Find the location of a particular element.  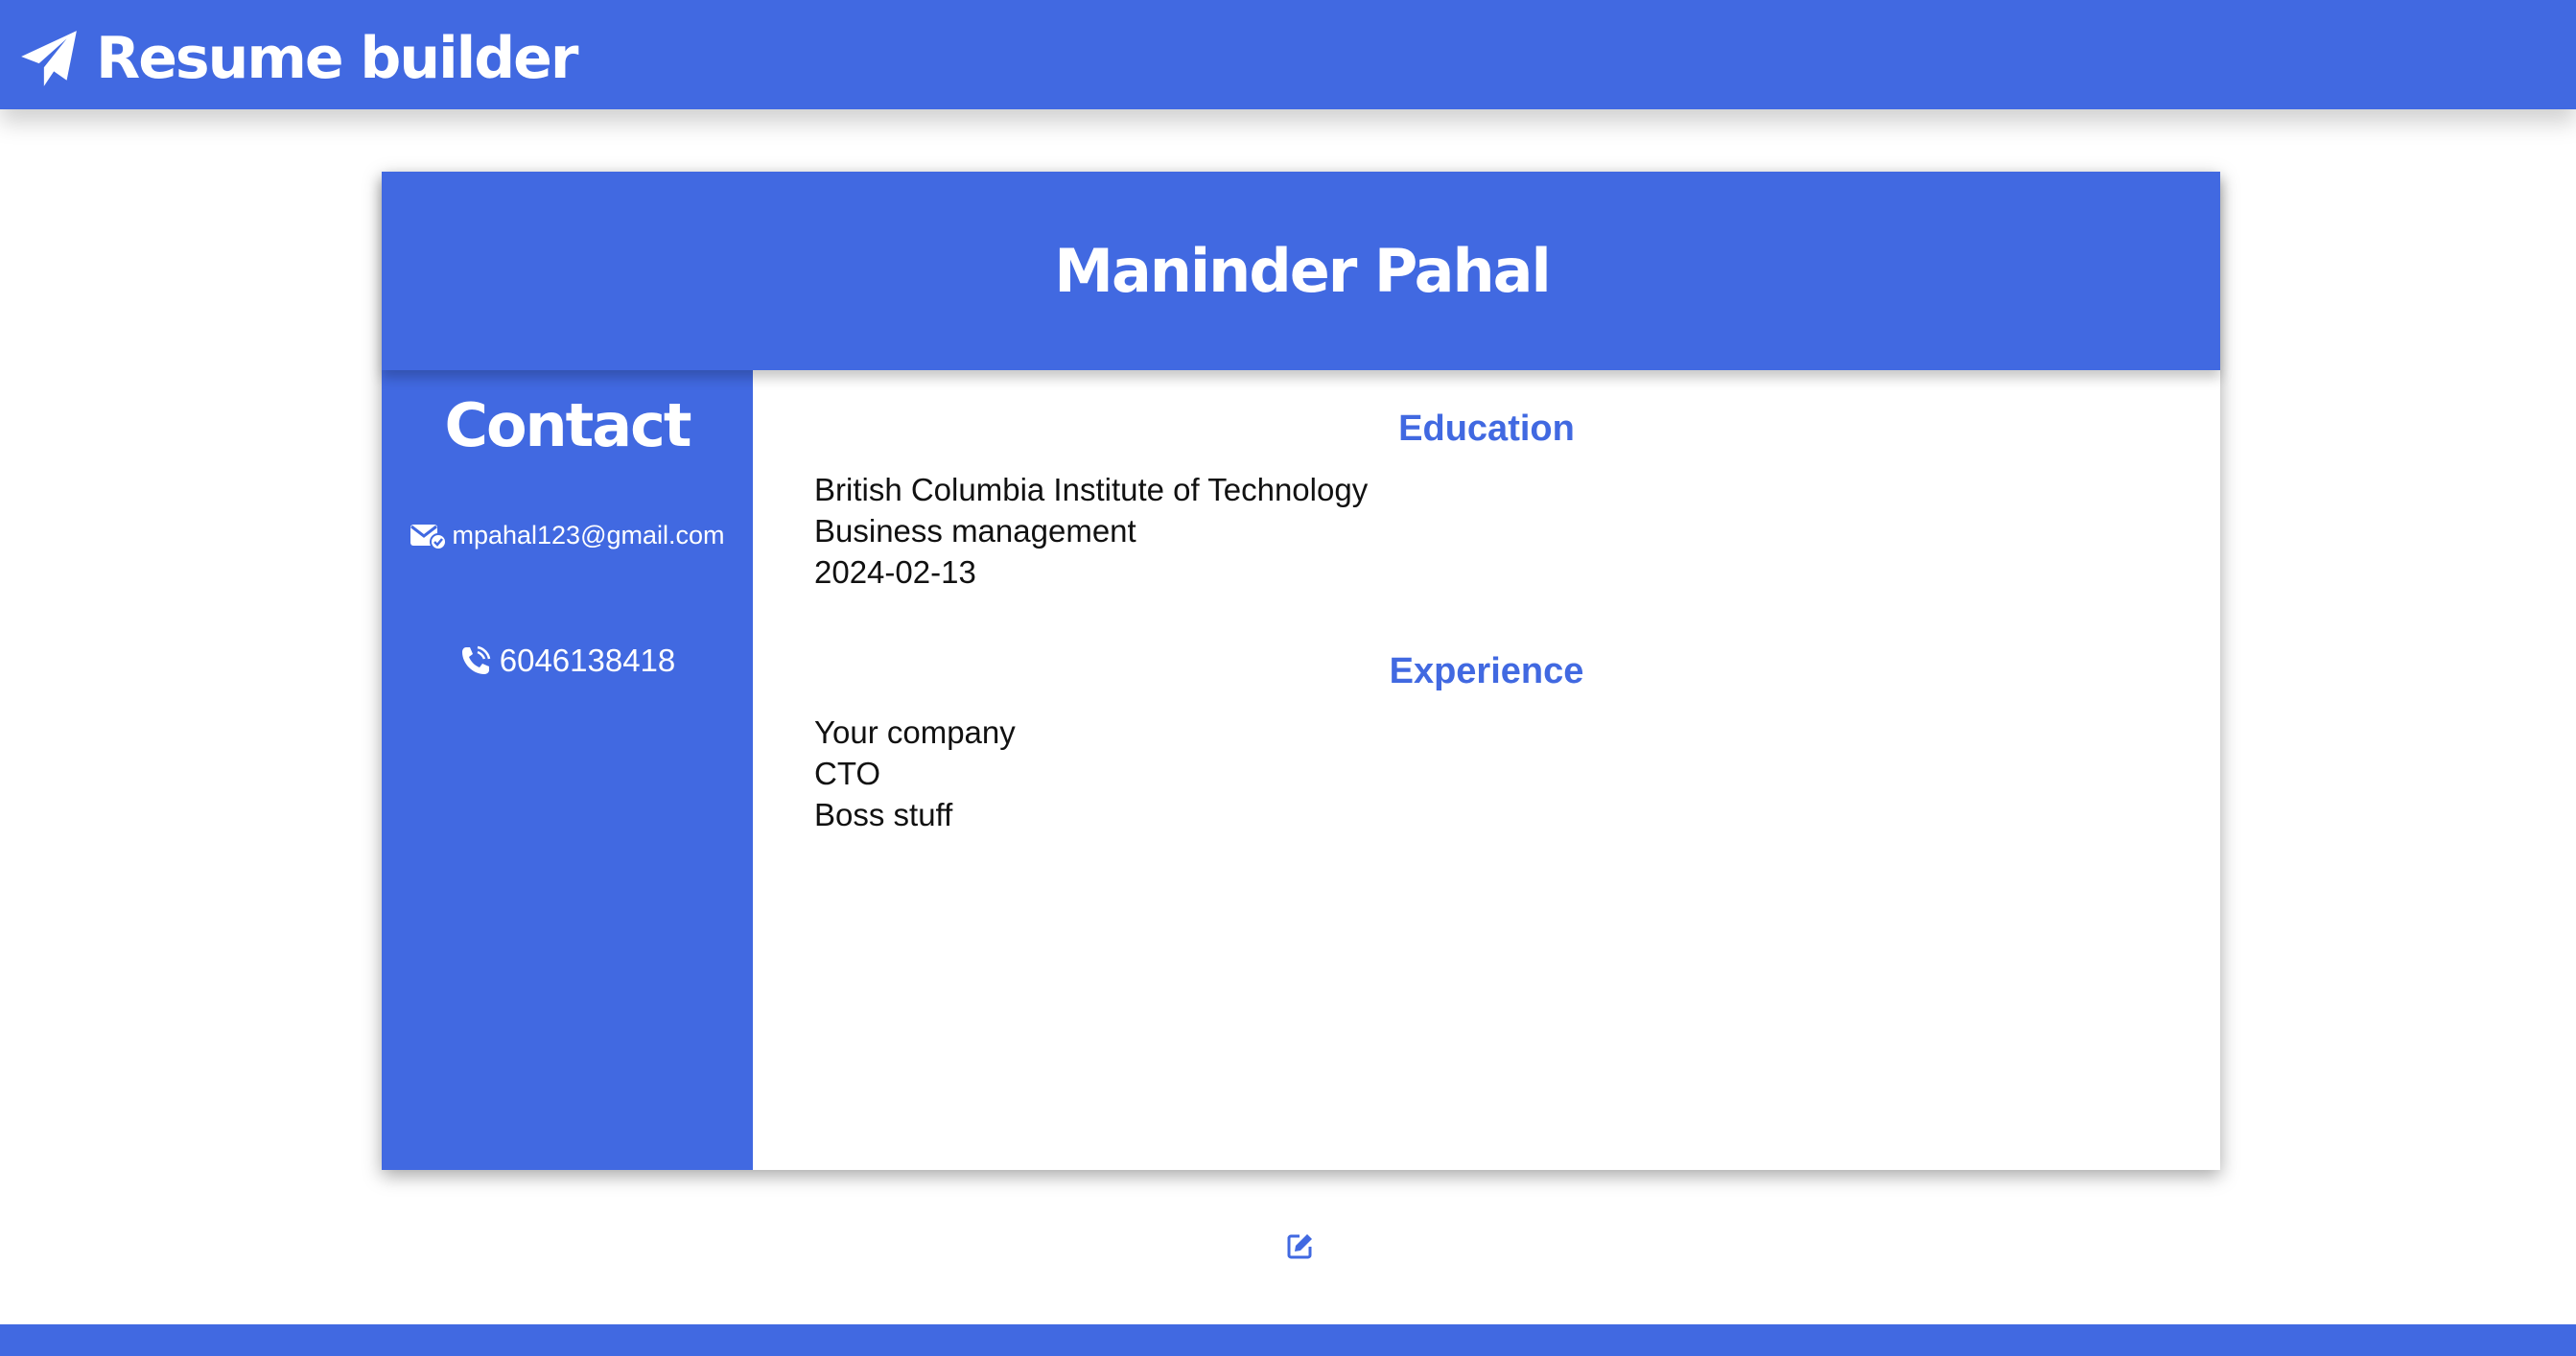

contact-email: mpahal123@gmail.com is located at coordinates (567, 535).